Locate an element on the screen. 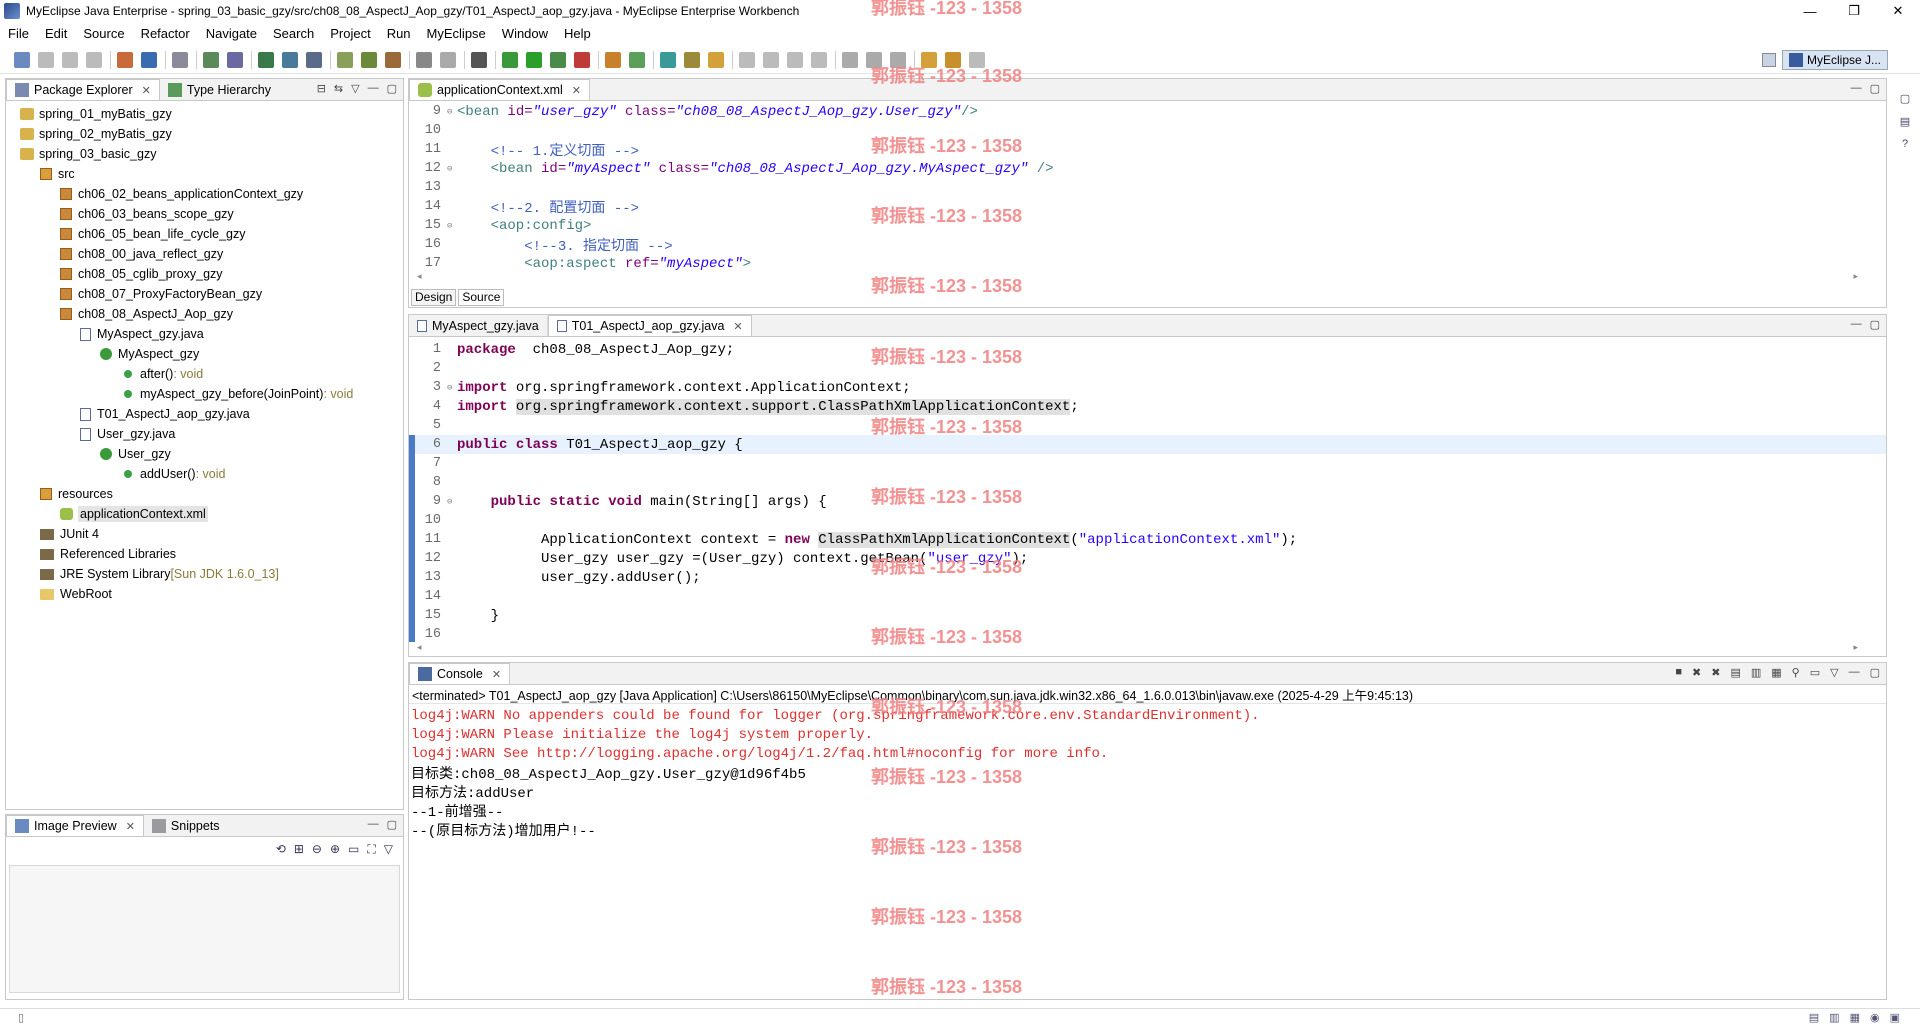 The height and width of the screenshot is (1026, 1920). scroll-lock-icon: ▥ is located at coordinates (1756, 672).